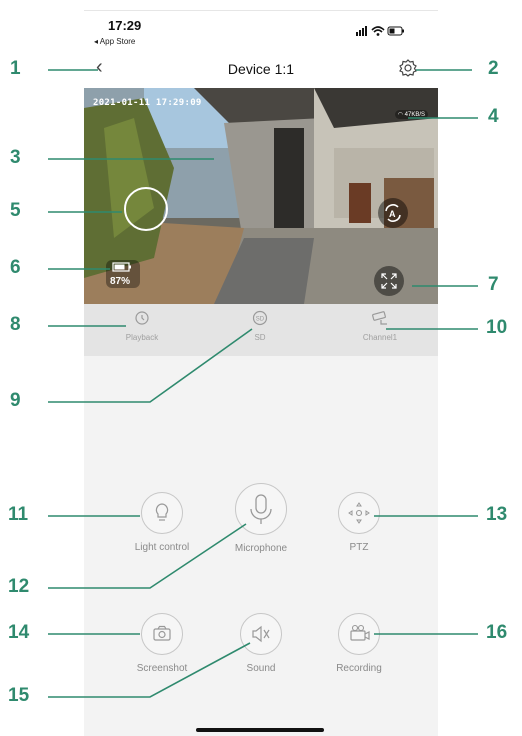  I want to click on callout-14: 14, so click(19, 632).